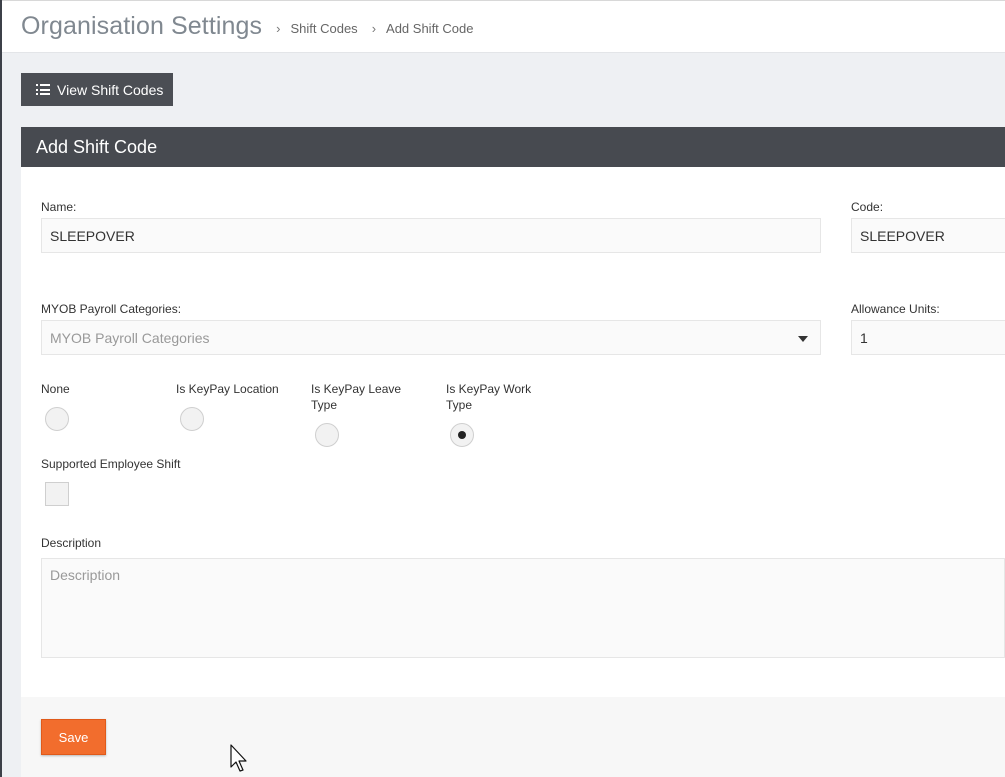 The width and height of the screenshot is (1005, 777). I want to click on name-input-value: SLEEPOVER, so click(92, 235).